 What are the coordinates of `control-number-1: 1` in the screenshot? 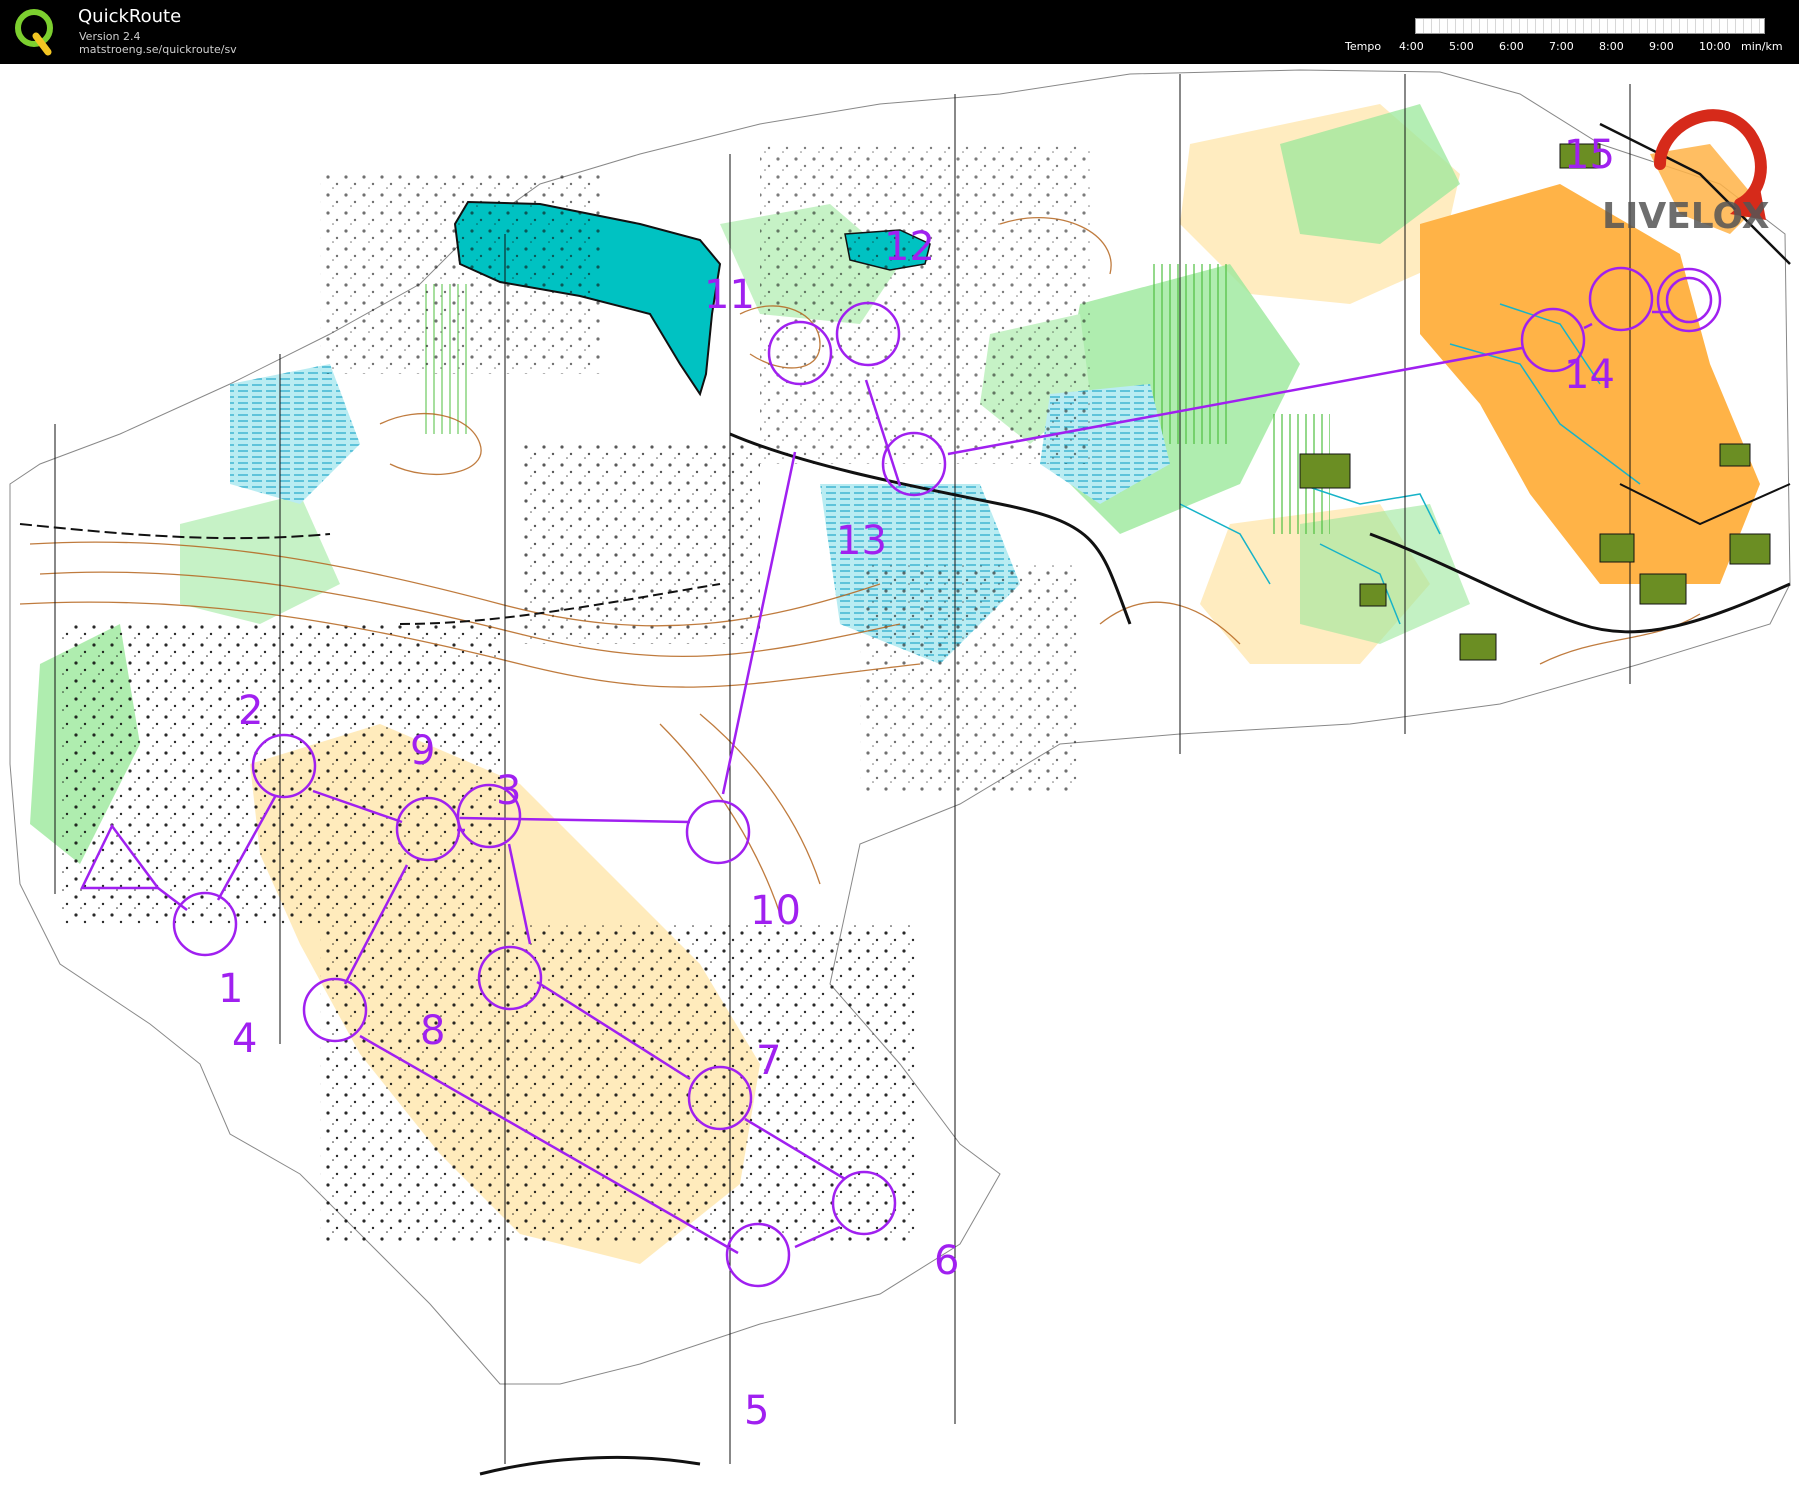 It's located at (230, 989).